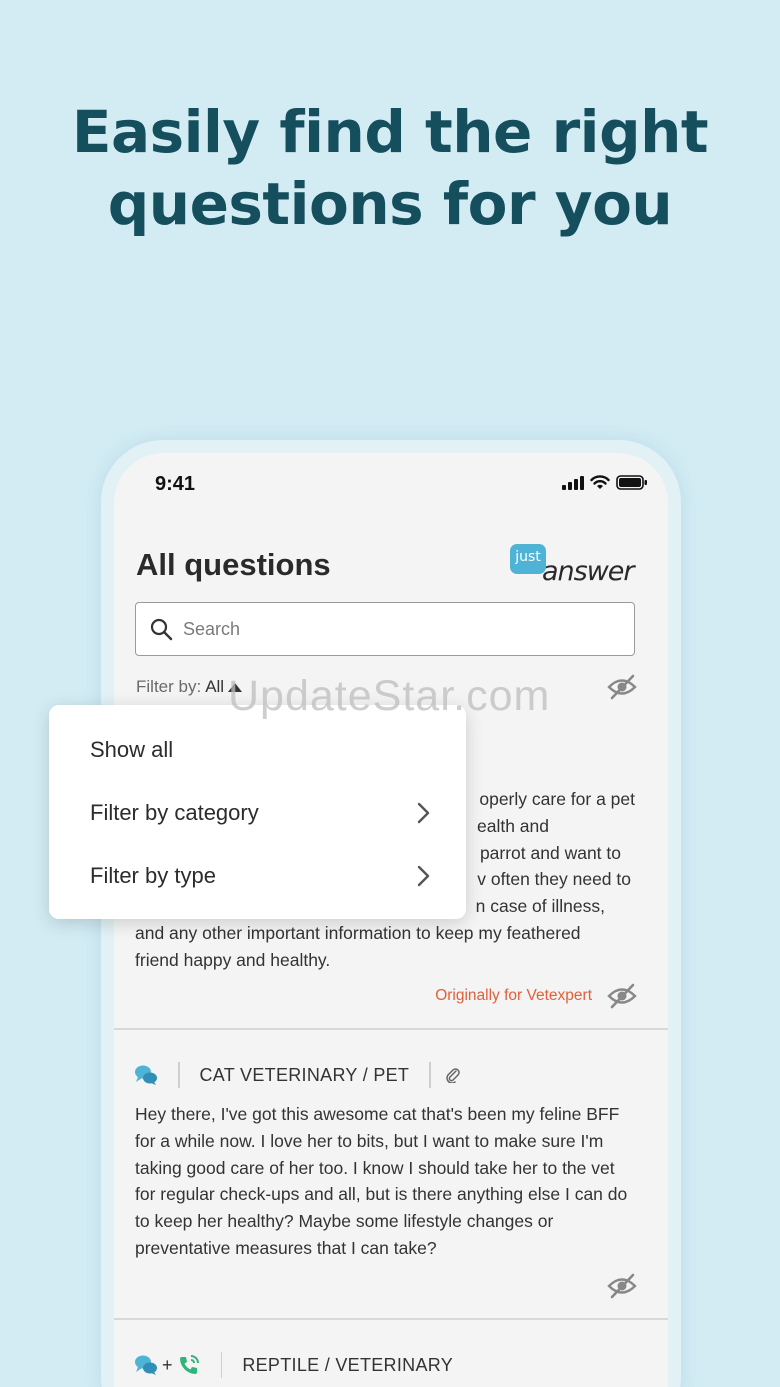 Image resolution: width=780 pixels, height=1387 pixels. Describe the element at coordinates (622, 687) in the screenshot. I see `hide-all-icon` at that location.